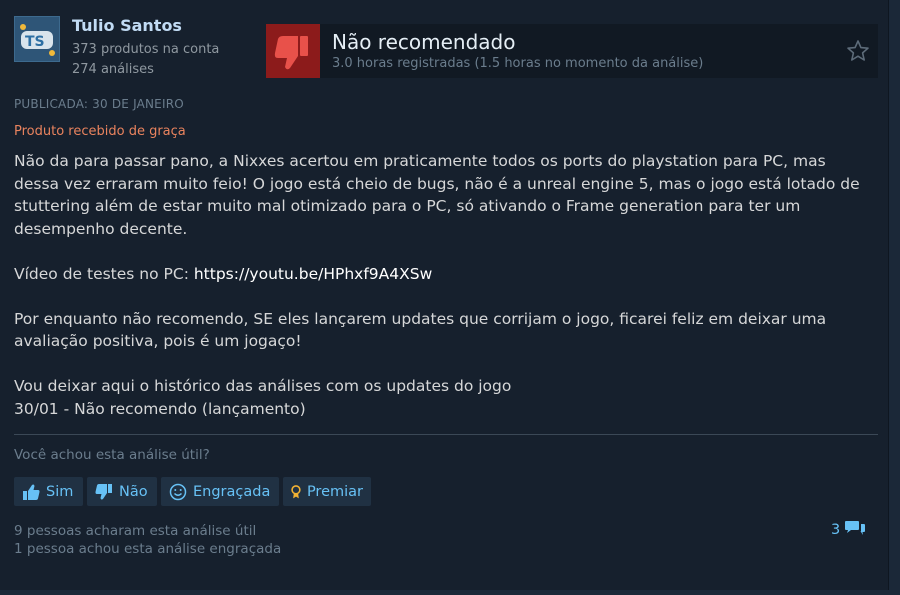 The height and width of the screenshot is (595, 900). I want to click on vote-no-label: Não, so click(133, 491).